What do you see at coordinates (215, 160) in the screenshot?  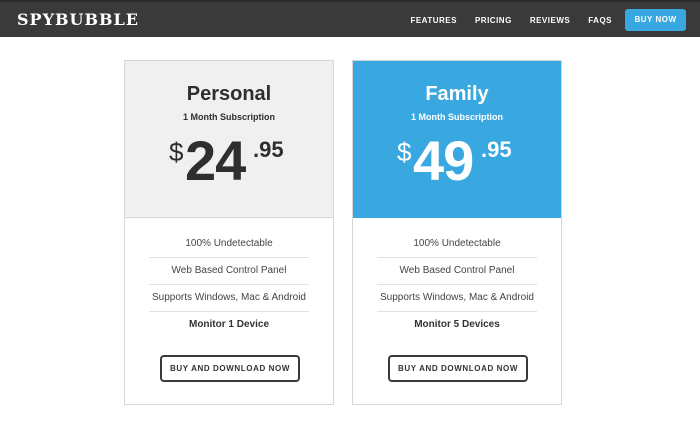 I see `price-whole: 24` at bounding box center [215, 160].